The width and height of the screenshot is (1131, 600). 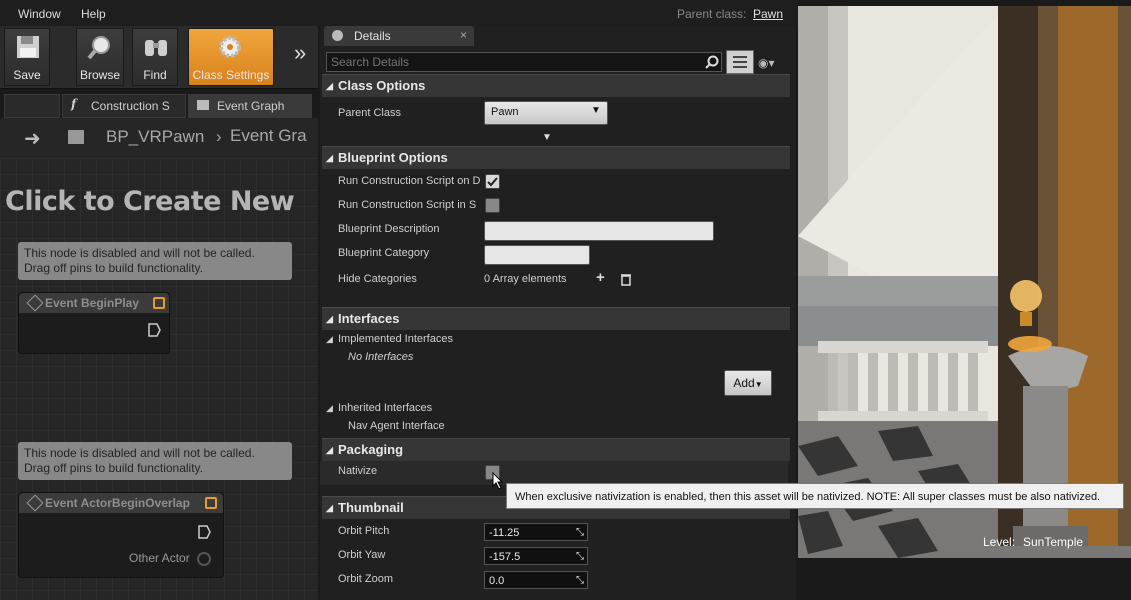 What do you see at coordinates (399, 36) in the screenshot?
I see `details-tab: Details ×` at bounding box center [399, 36].